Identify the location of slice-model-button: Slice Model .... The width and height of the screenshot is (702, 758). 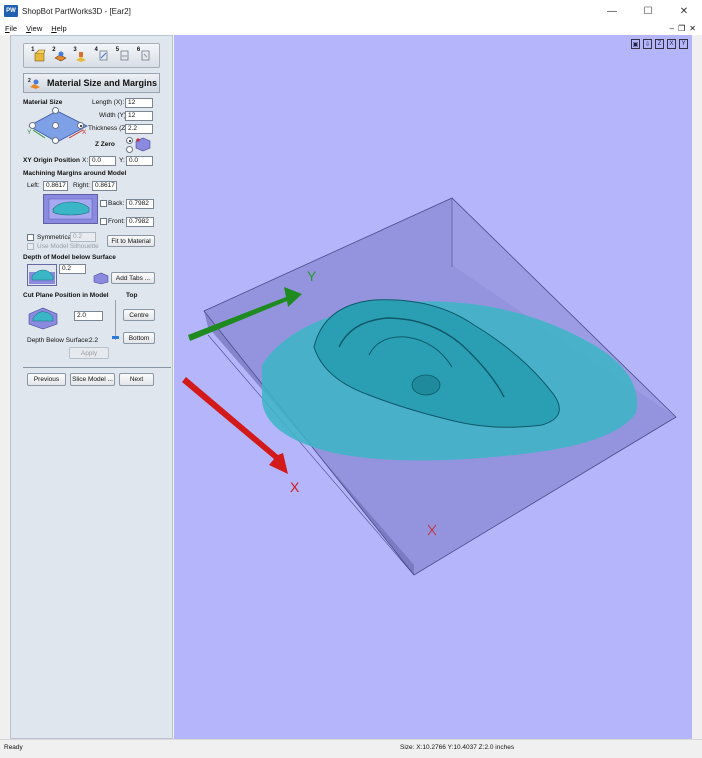
(92, 379).